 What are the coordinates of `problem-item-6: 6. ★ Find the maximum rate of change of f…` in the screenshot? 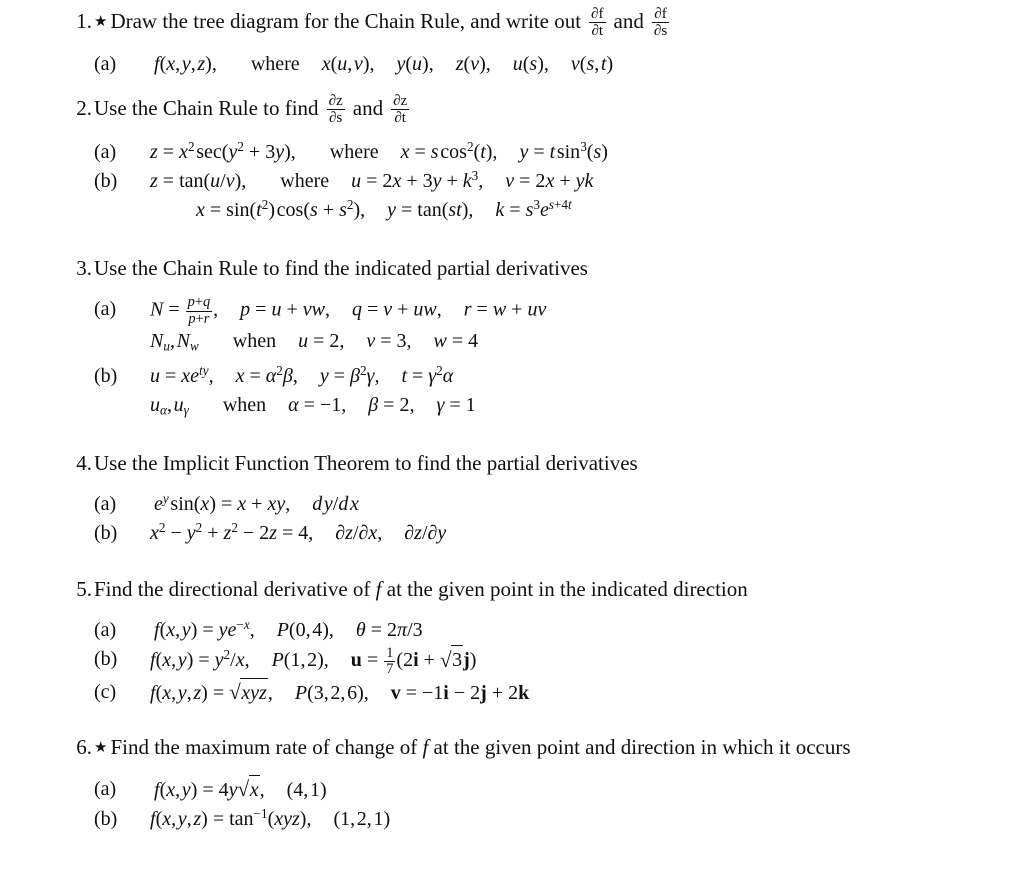 It's located at (512, 783).